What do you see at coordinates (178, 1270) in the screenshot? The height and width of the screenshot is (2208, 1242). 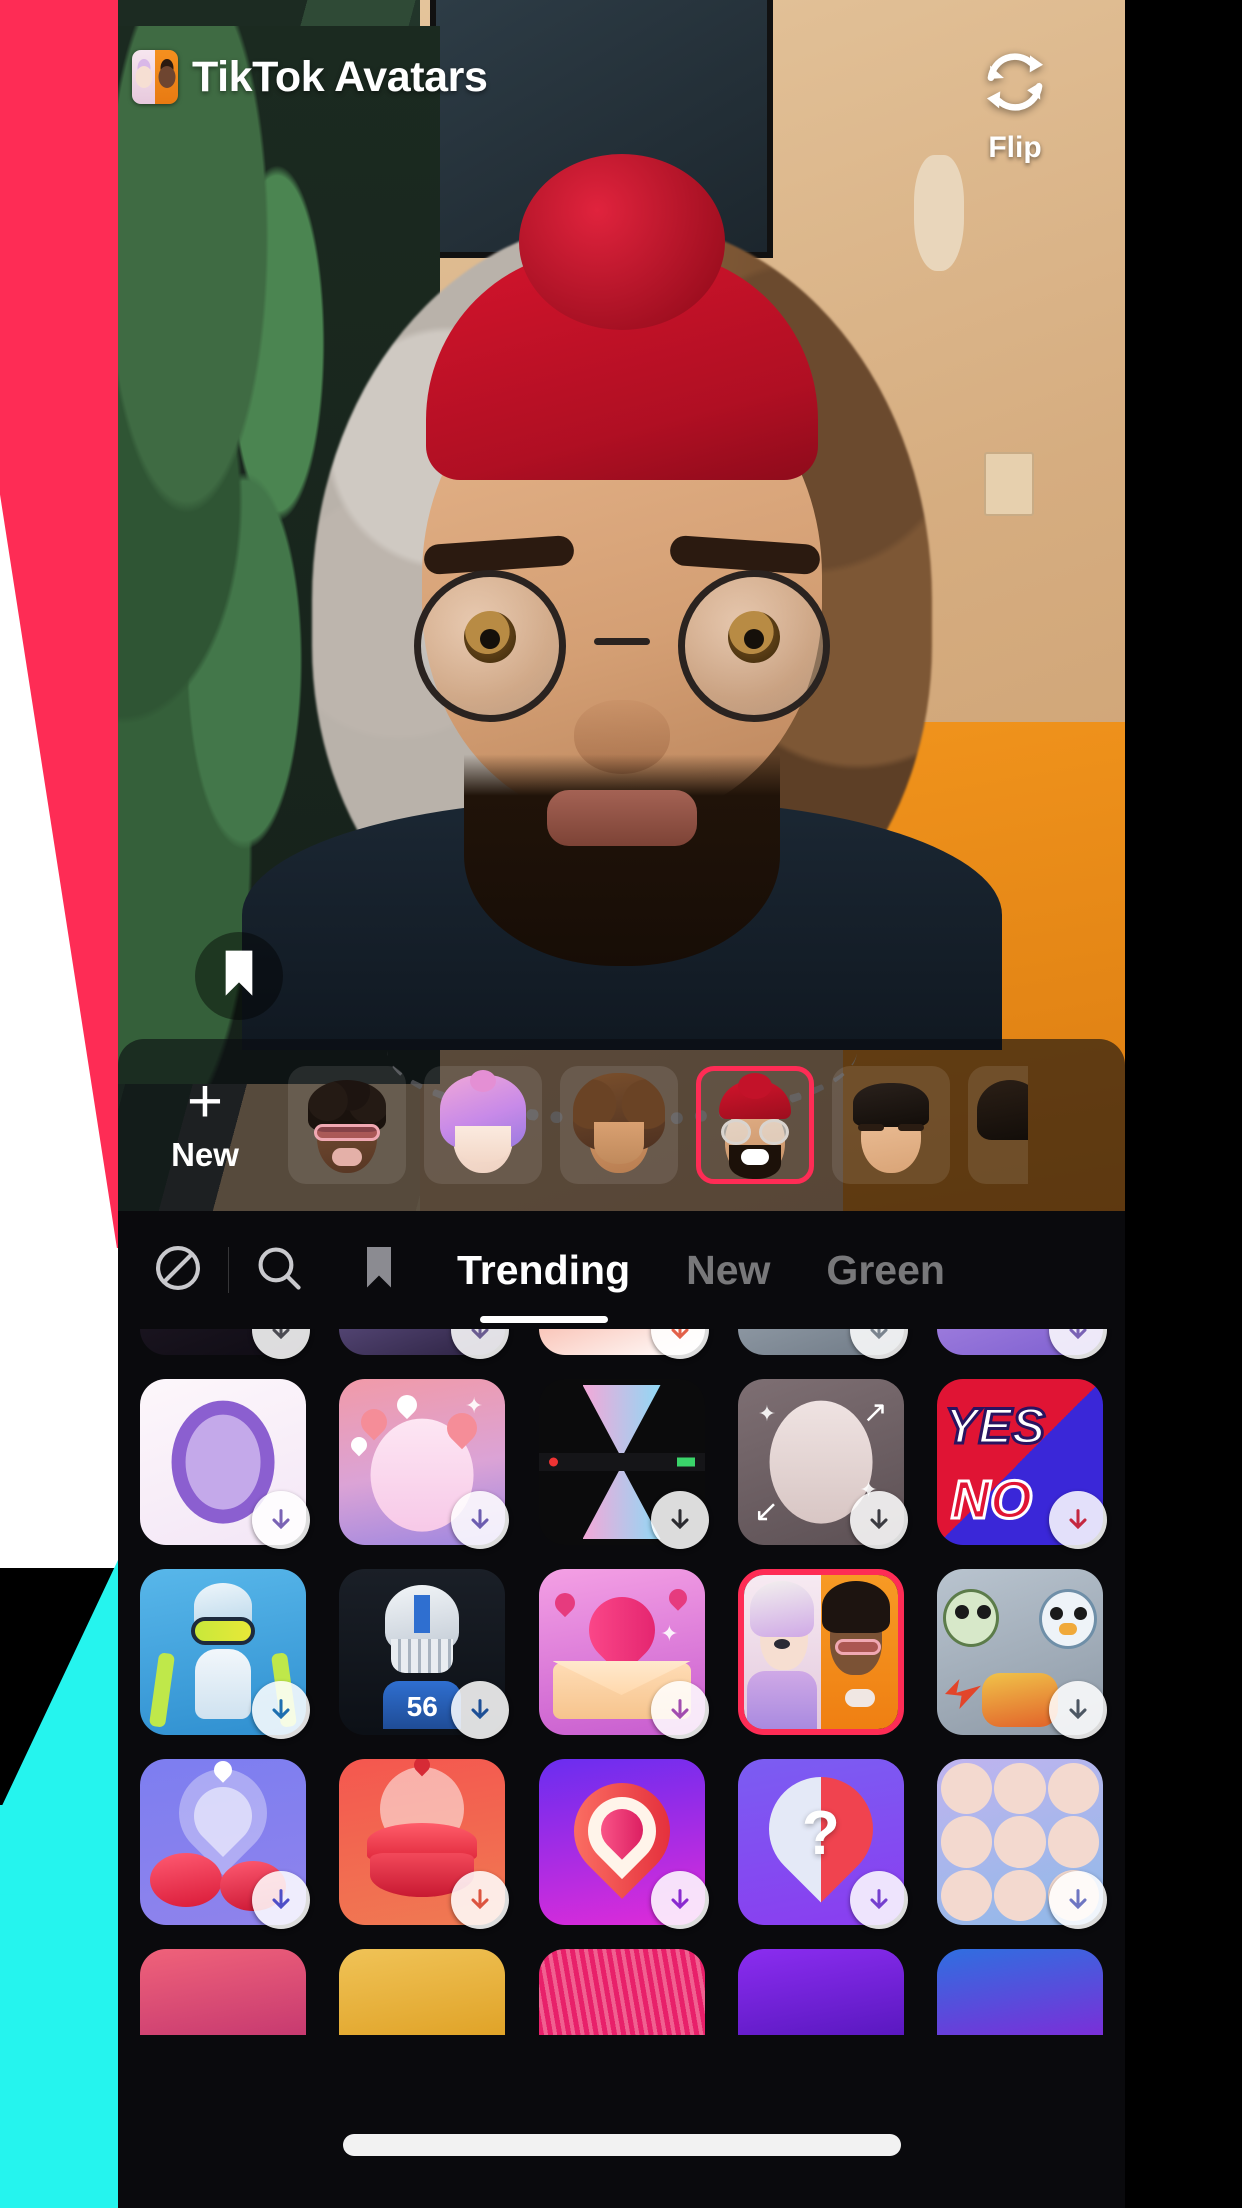 I see `clear-effect-button` at bounding box center [178, 1270].